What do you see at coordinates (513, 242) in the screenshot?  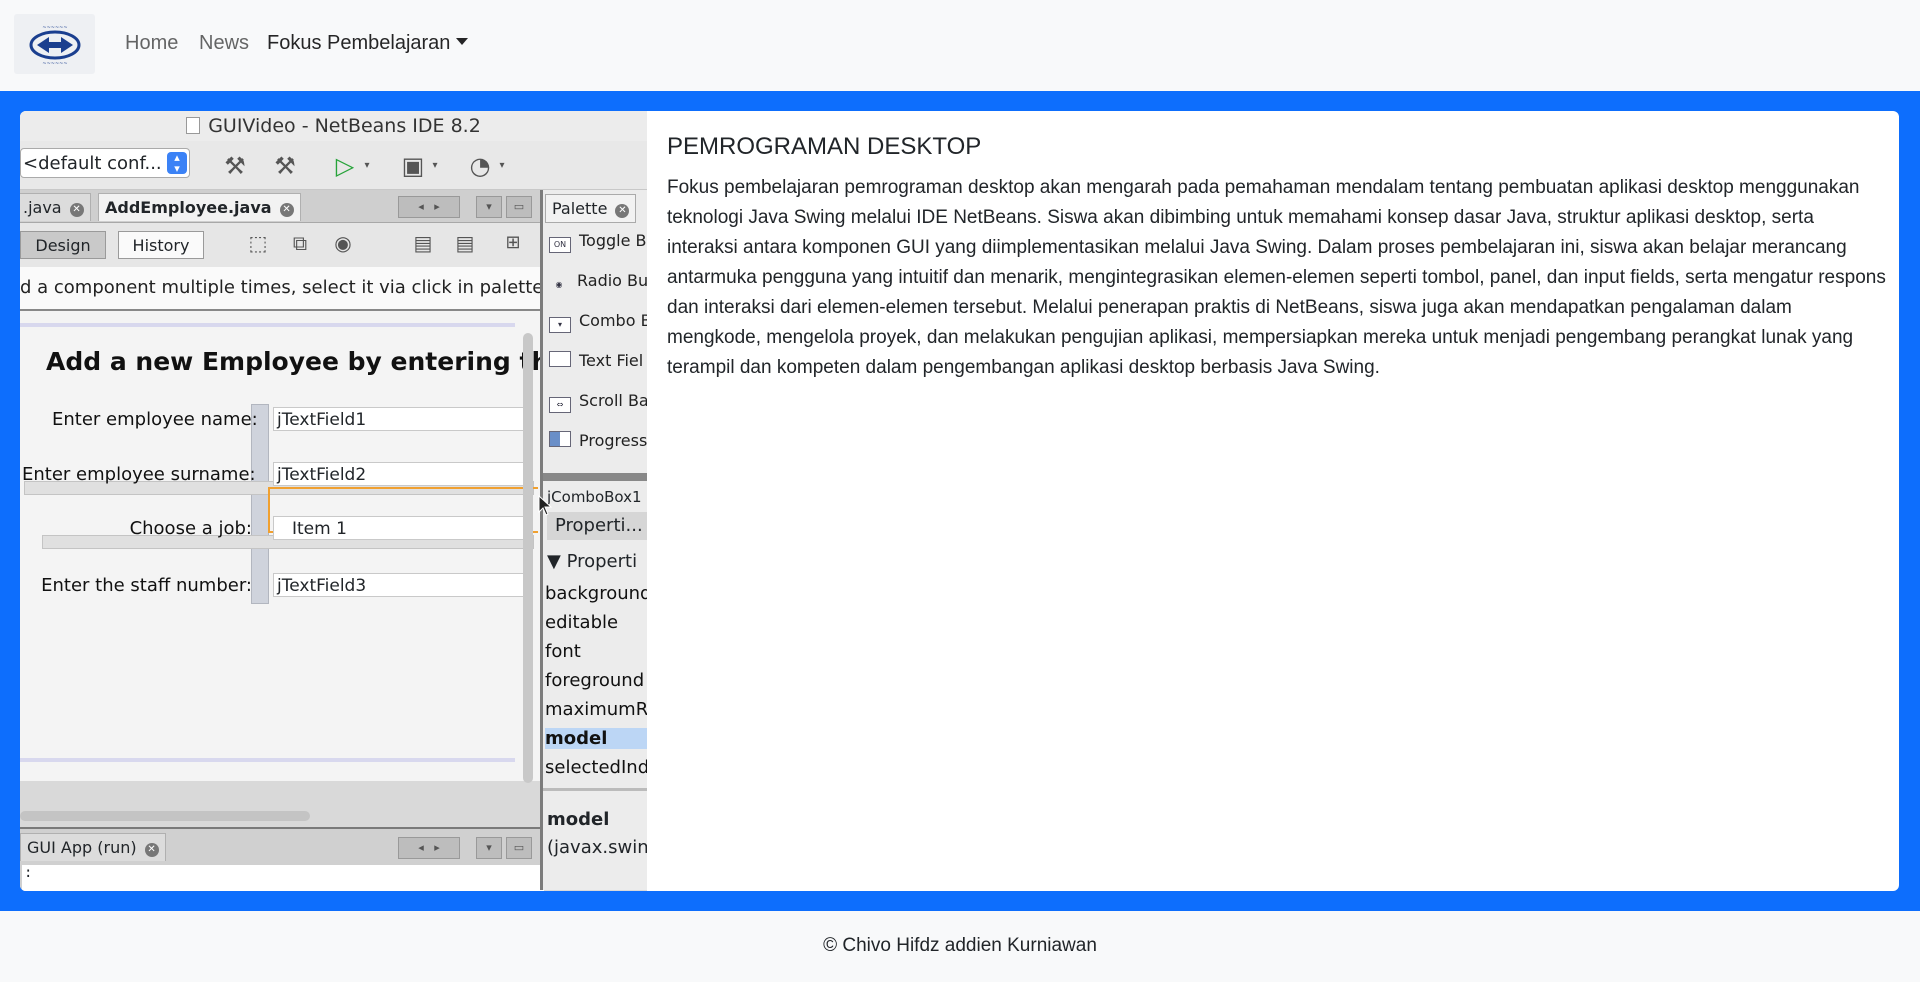 I see `align-center-icon: ⊞` at bounding box center [513, 242].